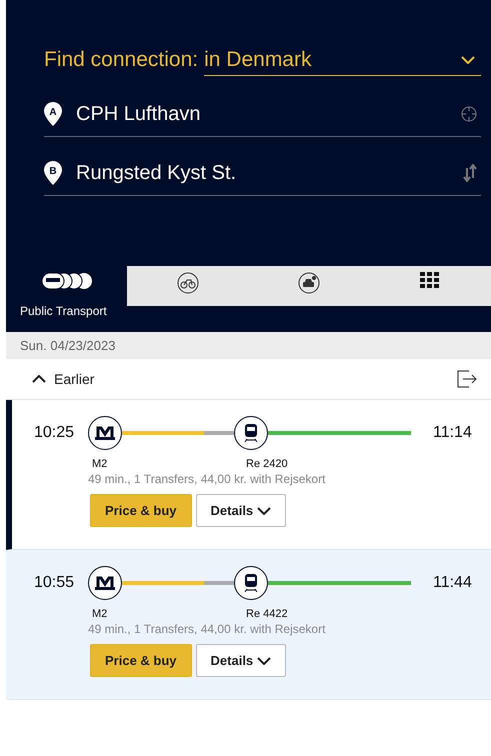  What do you see at coordinates (469, 114) in the screenshot?
I see `crosshair-icon` at bounding box center [469, 114].